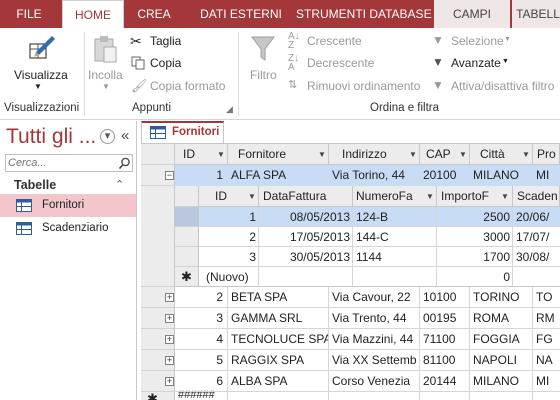  I want to click on column-header-indirizzo: Indirizzo ▼, so click(374, 154).